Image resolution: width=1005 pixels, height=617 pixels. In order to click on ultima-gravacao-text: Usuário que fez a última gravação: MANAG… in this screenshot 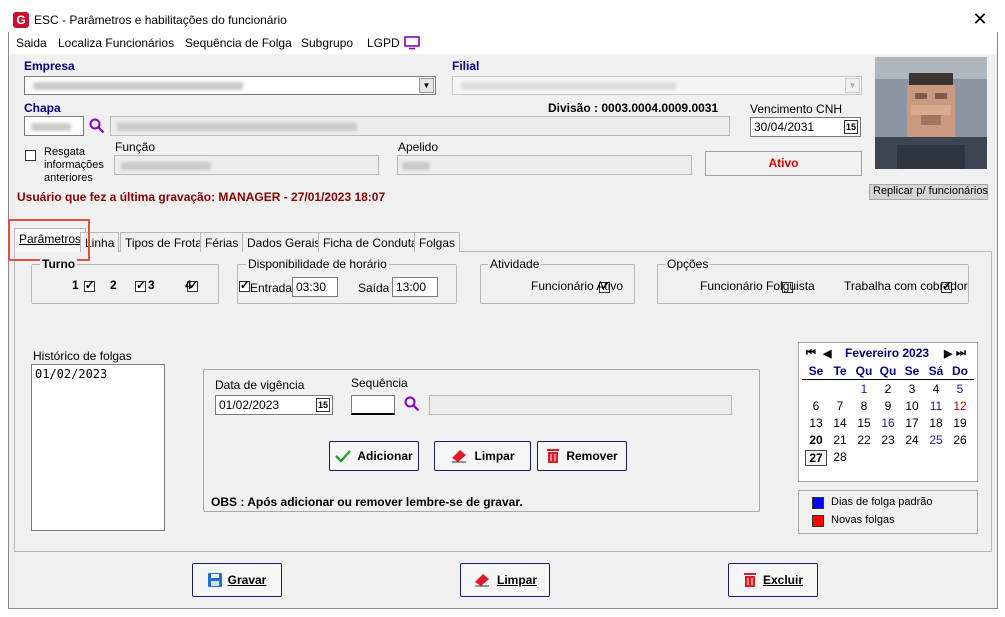, I will do `click(201, 197)`.